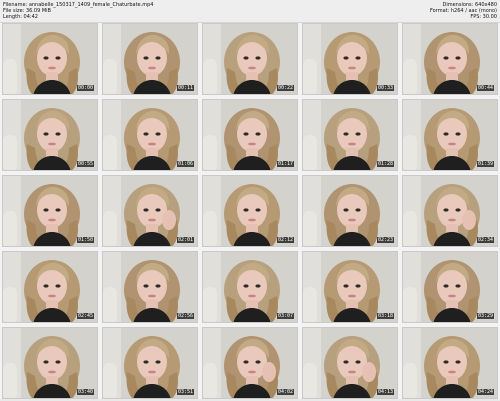 This screenshot has height=401, width=500. Describe the element at coordinates (450, 287) in the screenshot. I see `thumbnail-frame: 03:29` at that location.